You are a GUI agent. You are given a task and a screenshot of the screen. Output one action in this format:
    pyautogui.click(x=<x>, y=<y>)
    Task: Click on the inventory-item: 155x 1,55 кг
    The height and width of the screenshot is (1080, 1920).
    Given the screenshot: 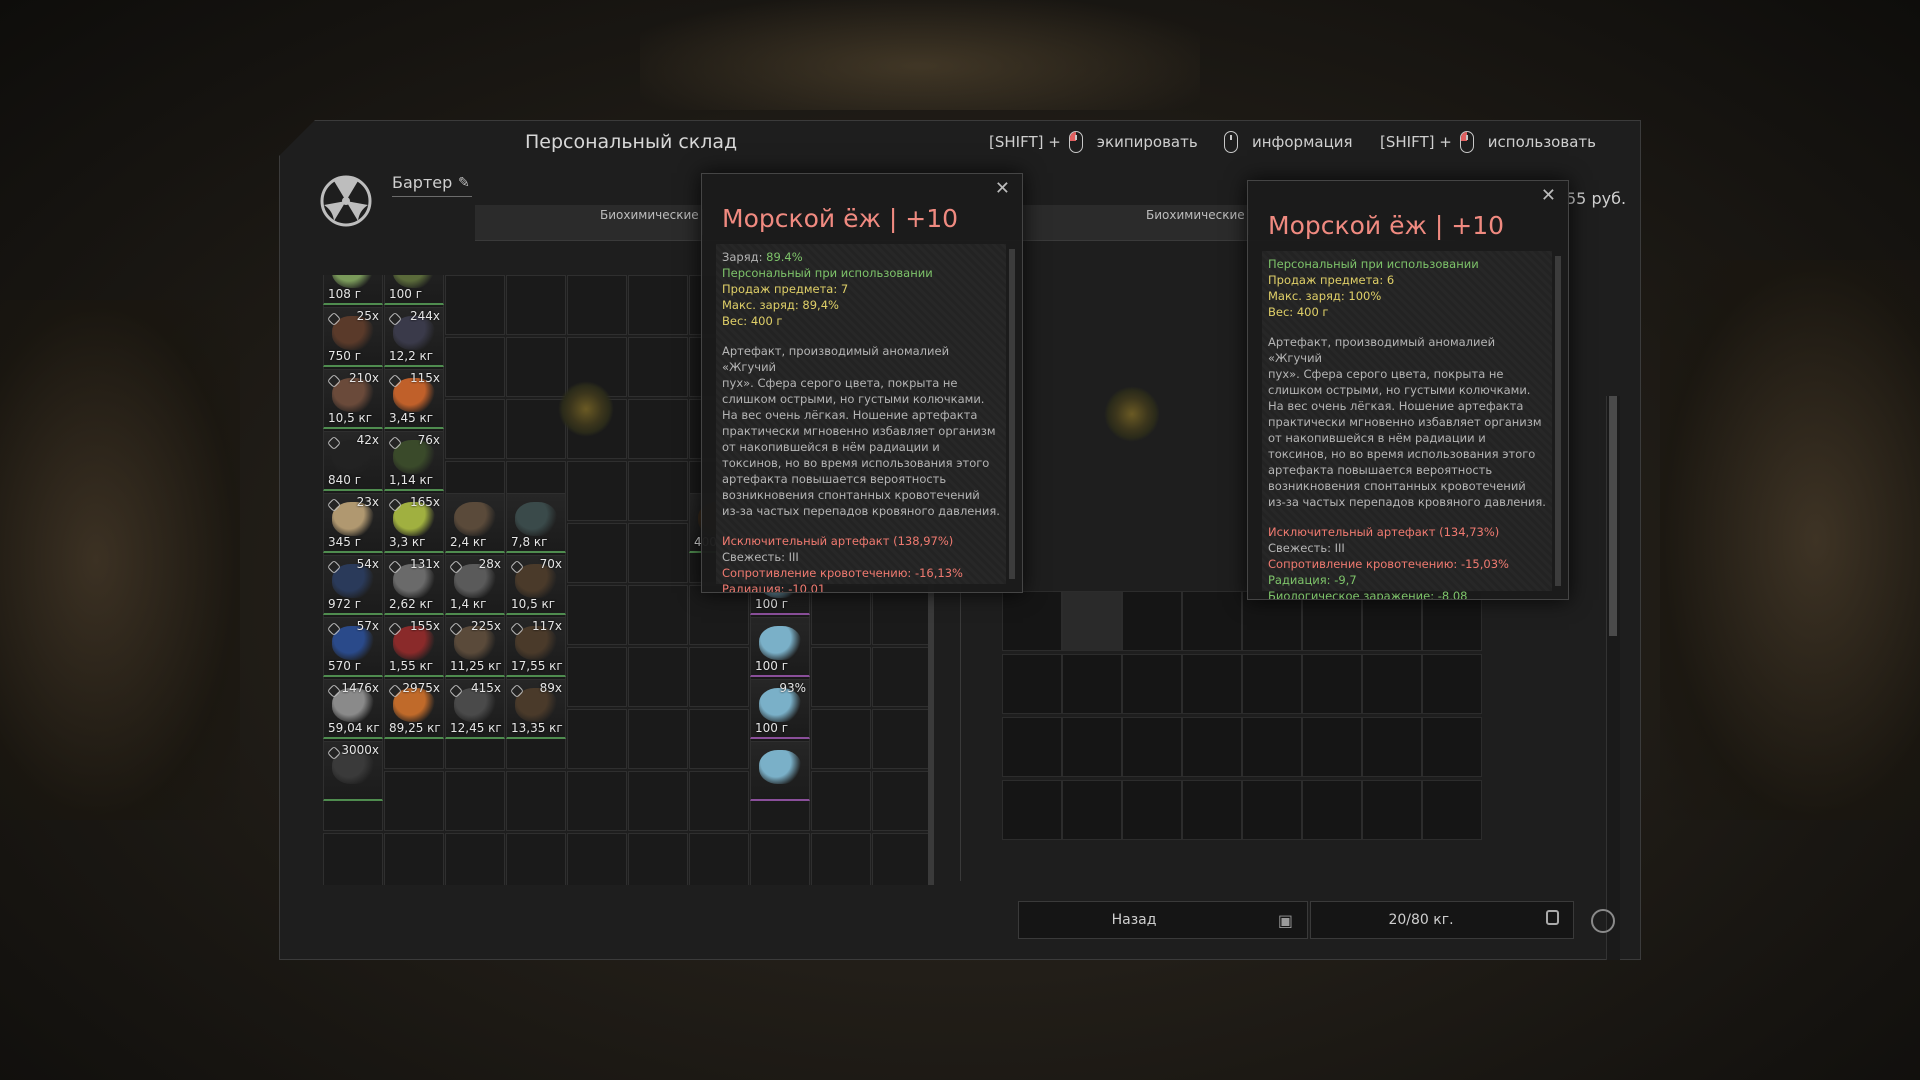 What is the action you would take?
    pyautogui.click(x=414, y=647)
    